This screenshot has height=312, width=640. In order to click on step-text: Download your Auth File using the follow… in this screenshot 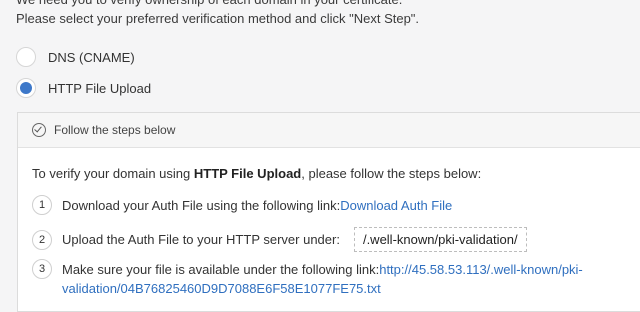, I will do `click(201, 205)`.